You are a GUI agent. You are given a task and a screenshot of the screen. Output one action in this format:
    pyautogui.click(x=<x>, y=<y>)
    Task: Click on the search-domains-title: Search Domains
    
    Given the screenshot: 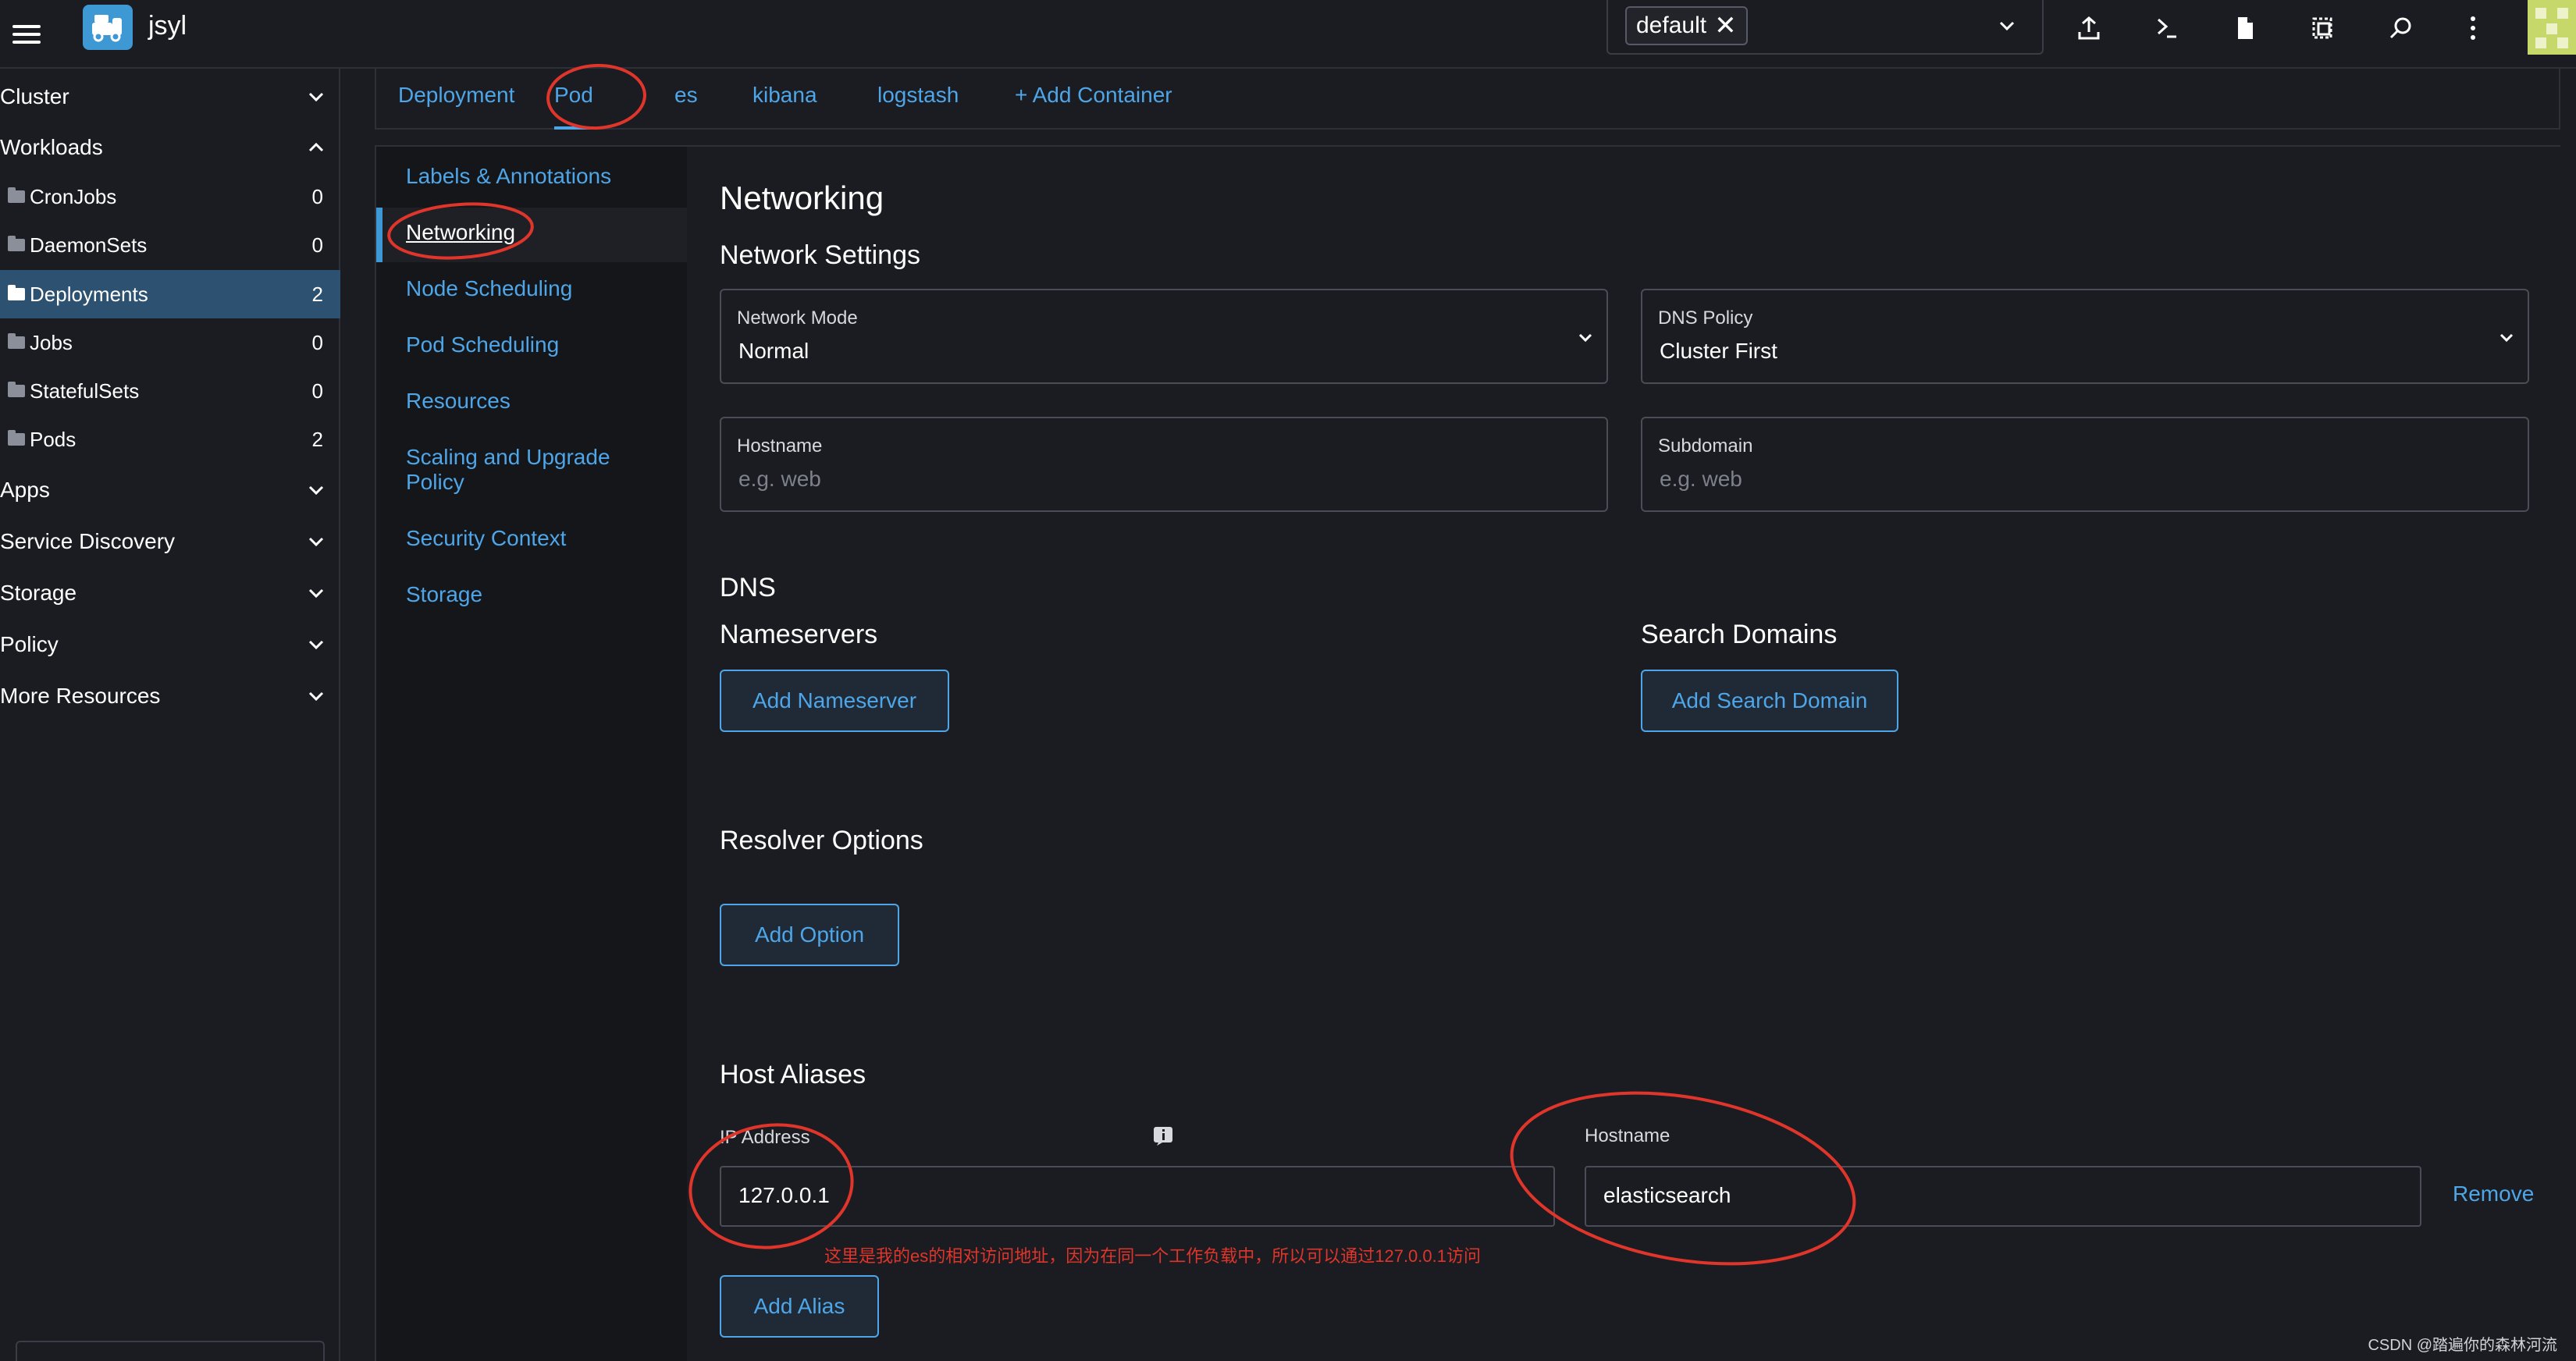 What is the action you would take?
    pyautogui.click(x=1739, y=634)
    